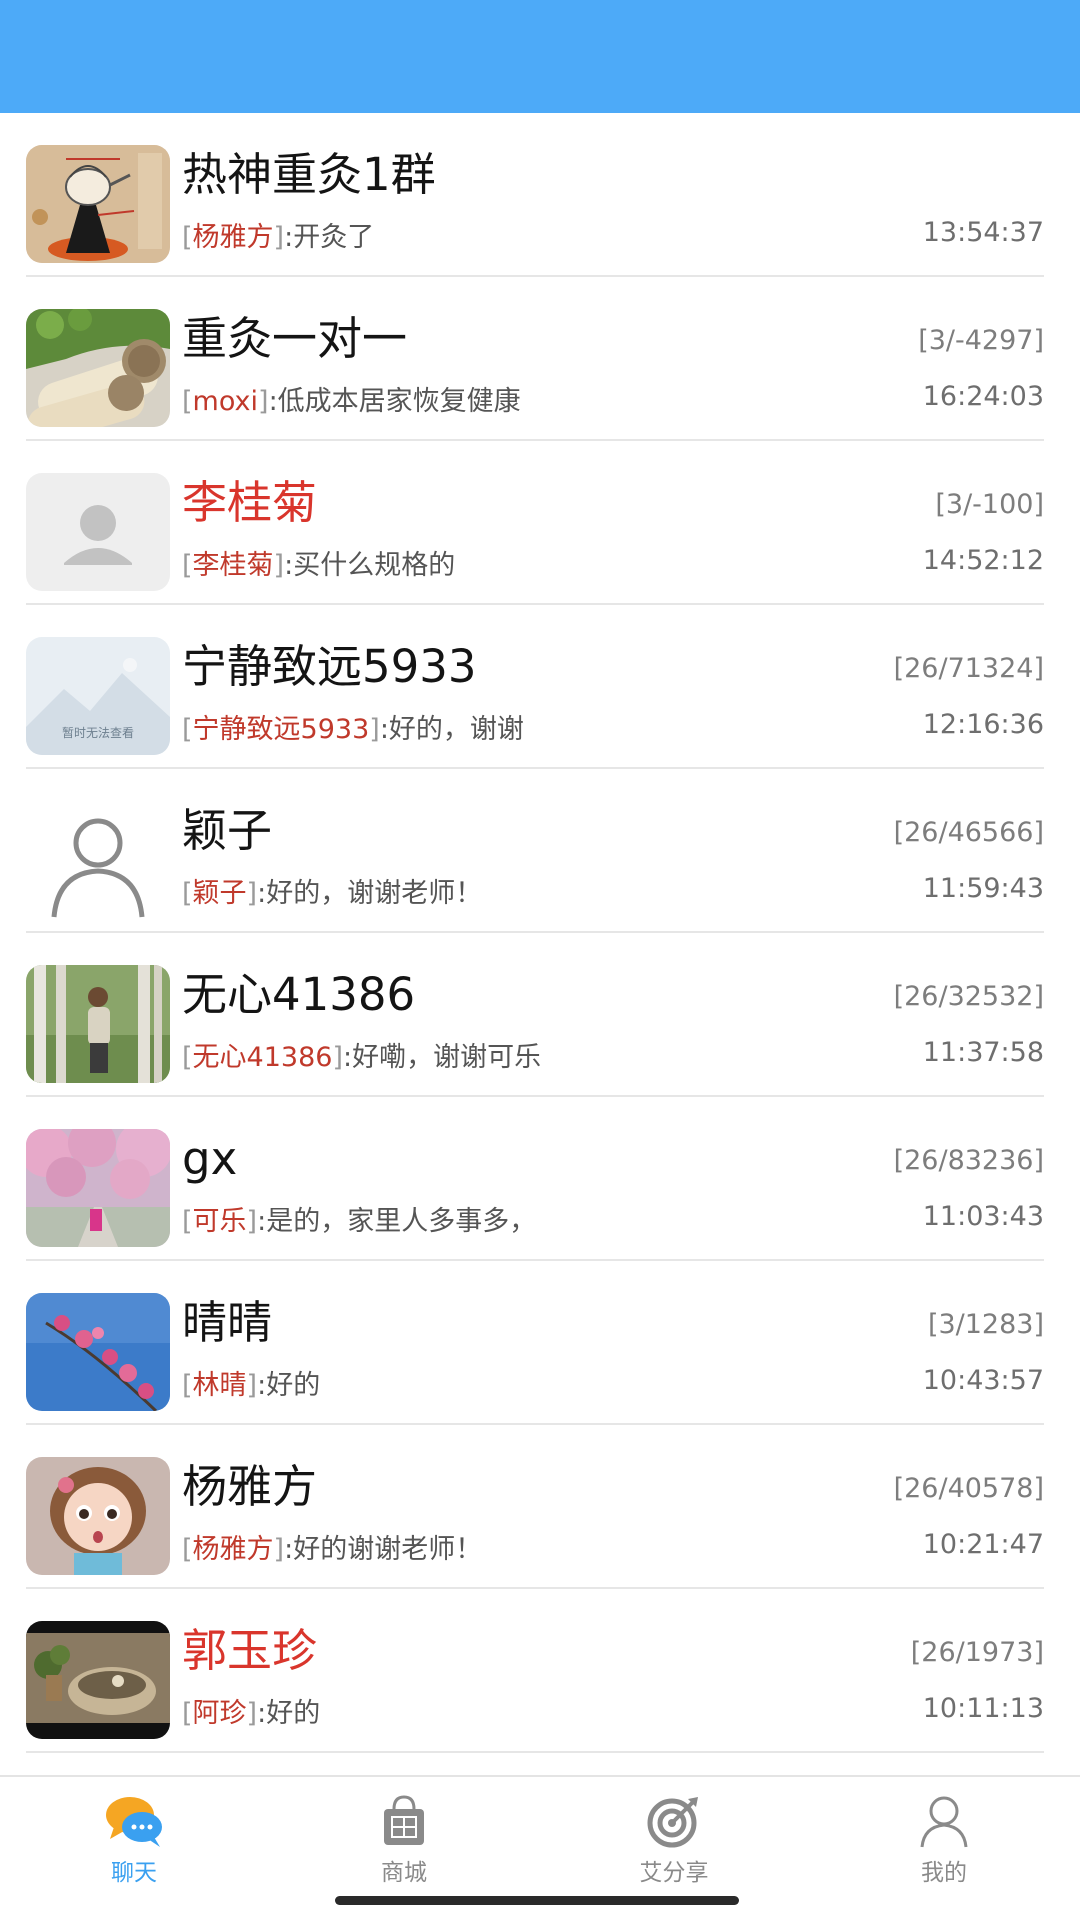 This screenshot has height=1920, width=1080. Describe the element at coordinates (968, 996) in the screenshot. I see `unread-count: [26/32532]` at that location.